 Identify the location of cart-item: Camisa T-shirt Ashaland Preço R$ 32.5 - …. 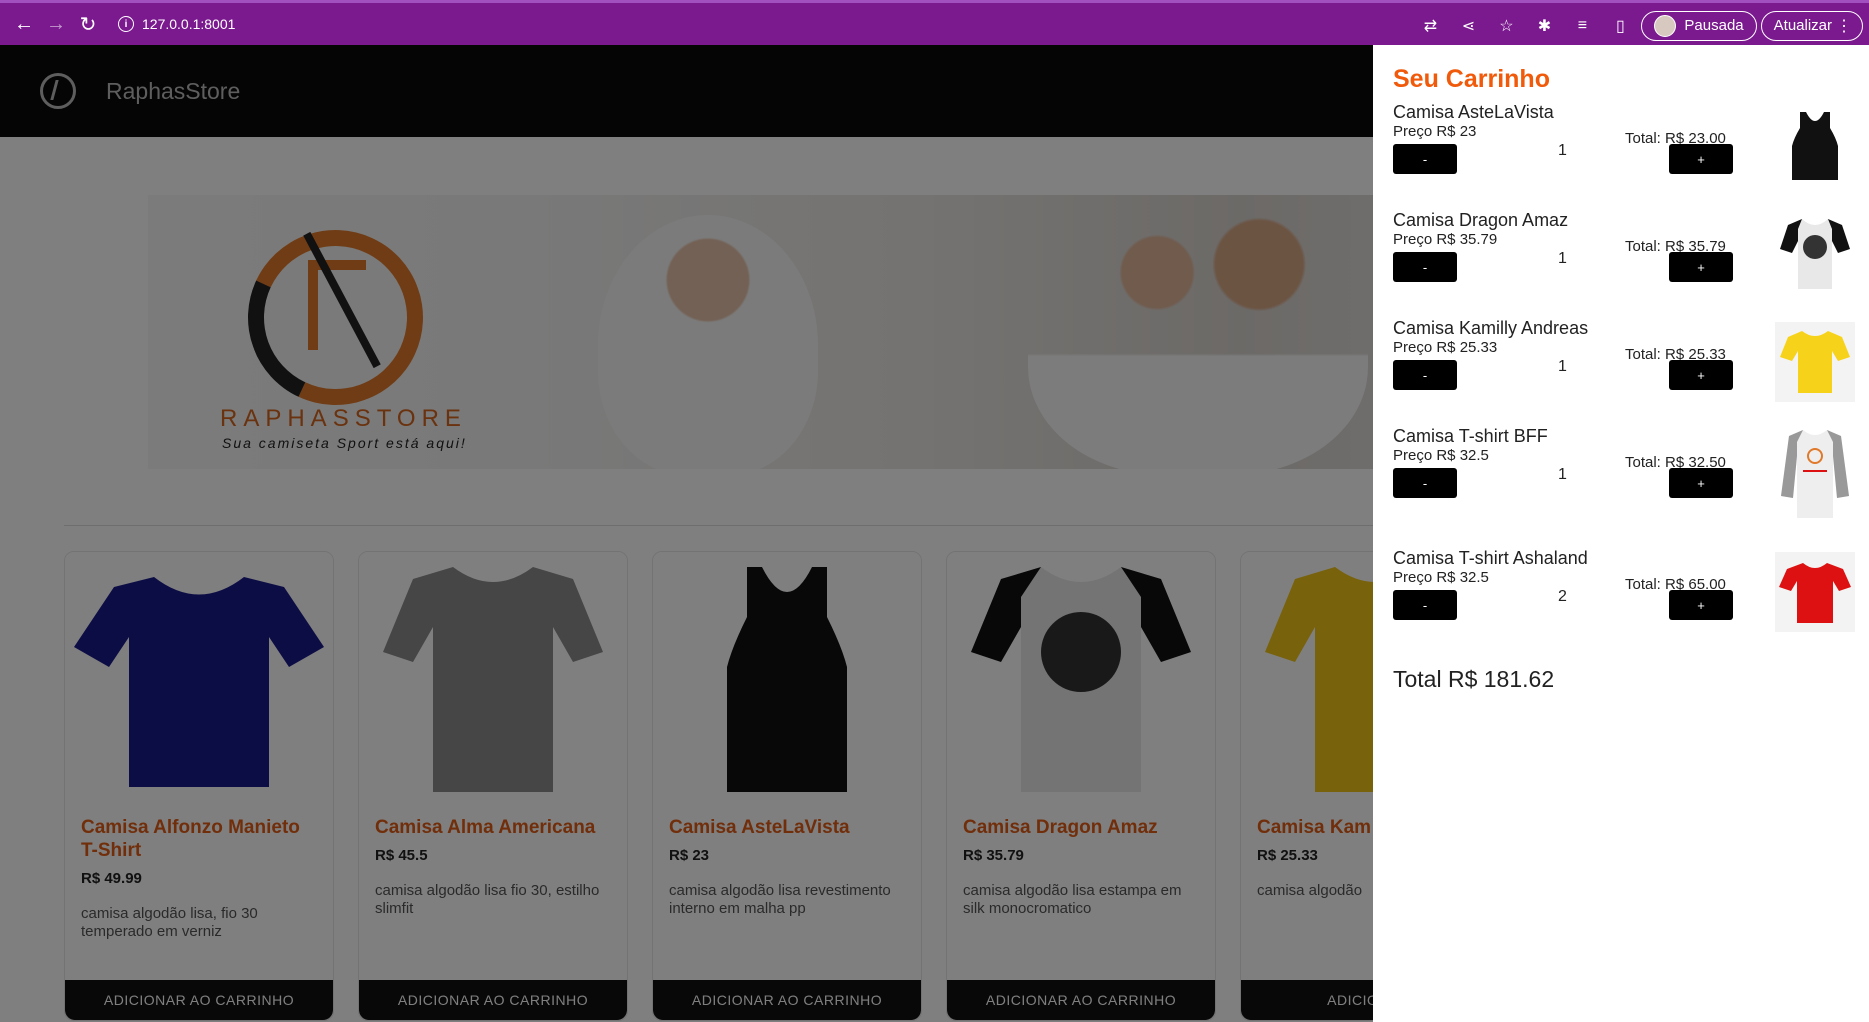
(1624, 598).